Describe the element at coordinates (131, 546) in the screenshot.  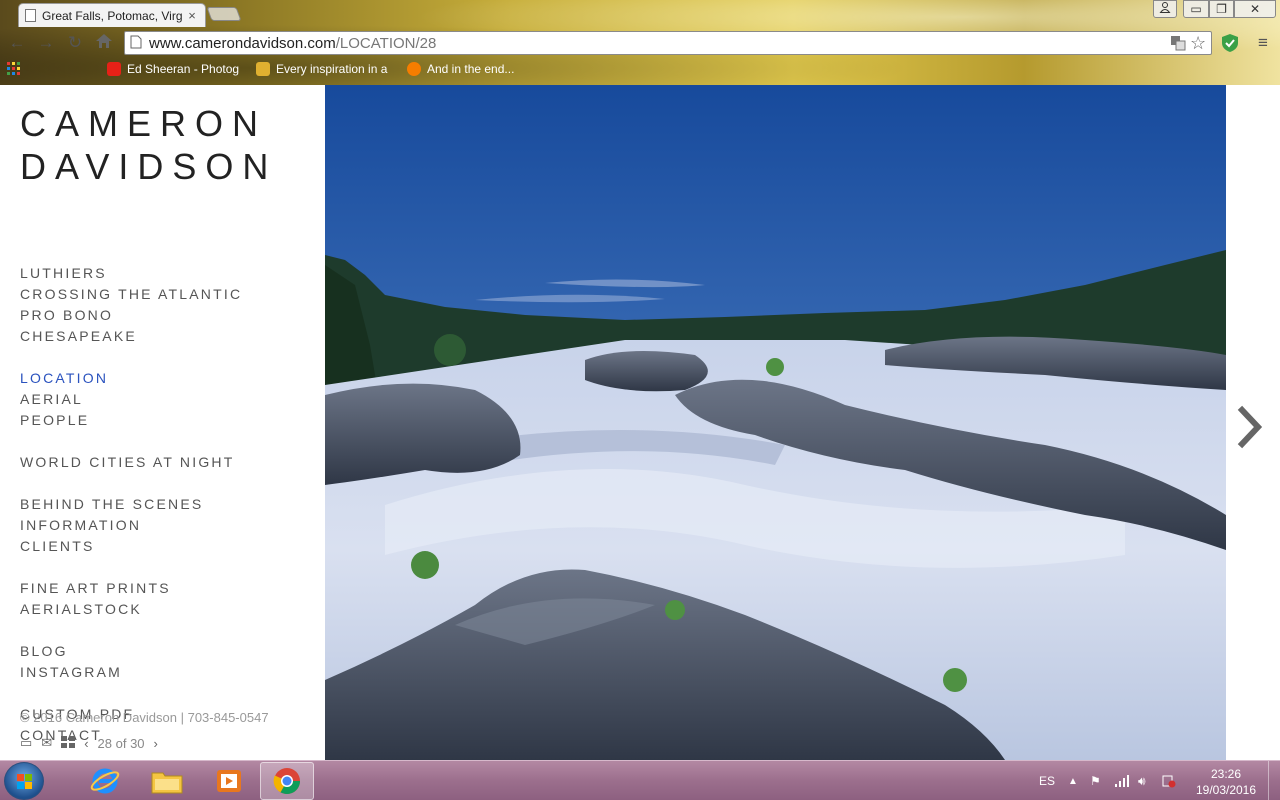
I see `nav-item-clients: CLIENTS` at that location.